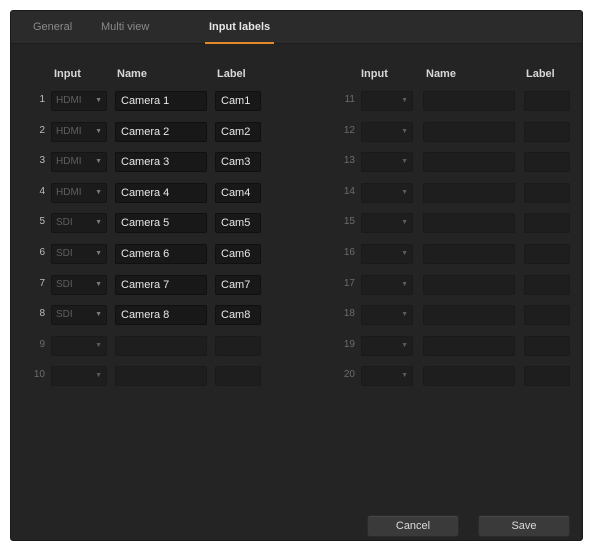  Describe the element at coordinates (161, 101) in the screenshot. I see `name-field: Camera 1` at that location.